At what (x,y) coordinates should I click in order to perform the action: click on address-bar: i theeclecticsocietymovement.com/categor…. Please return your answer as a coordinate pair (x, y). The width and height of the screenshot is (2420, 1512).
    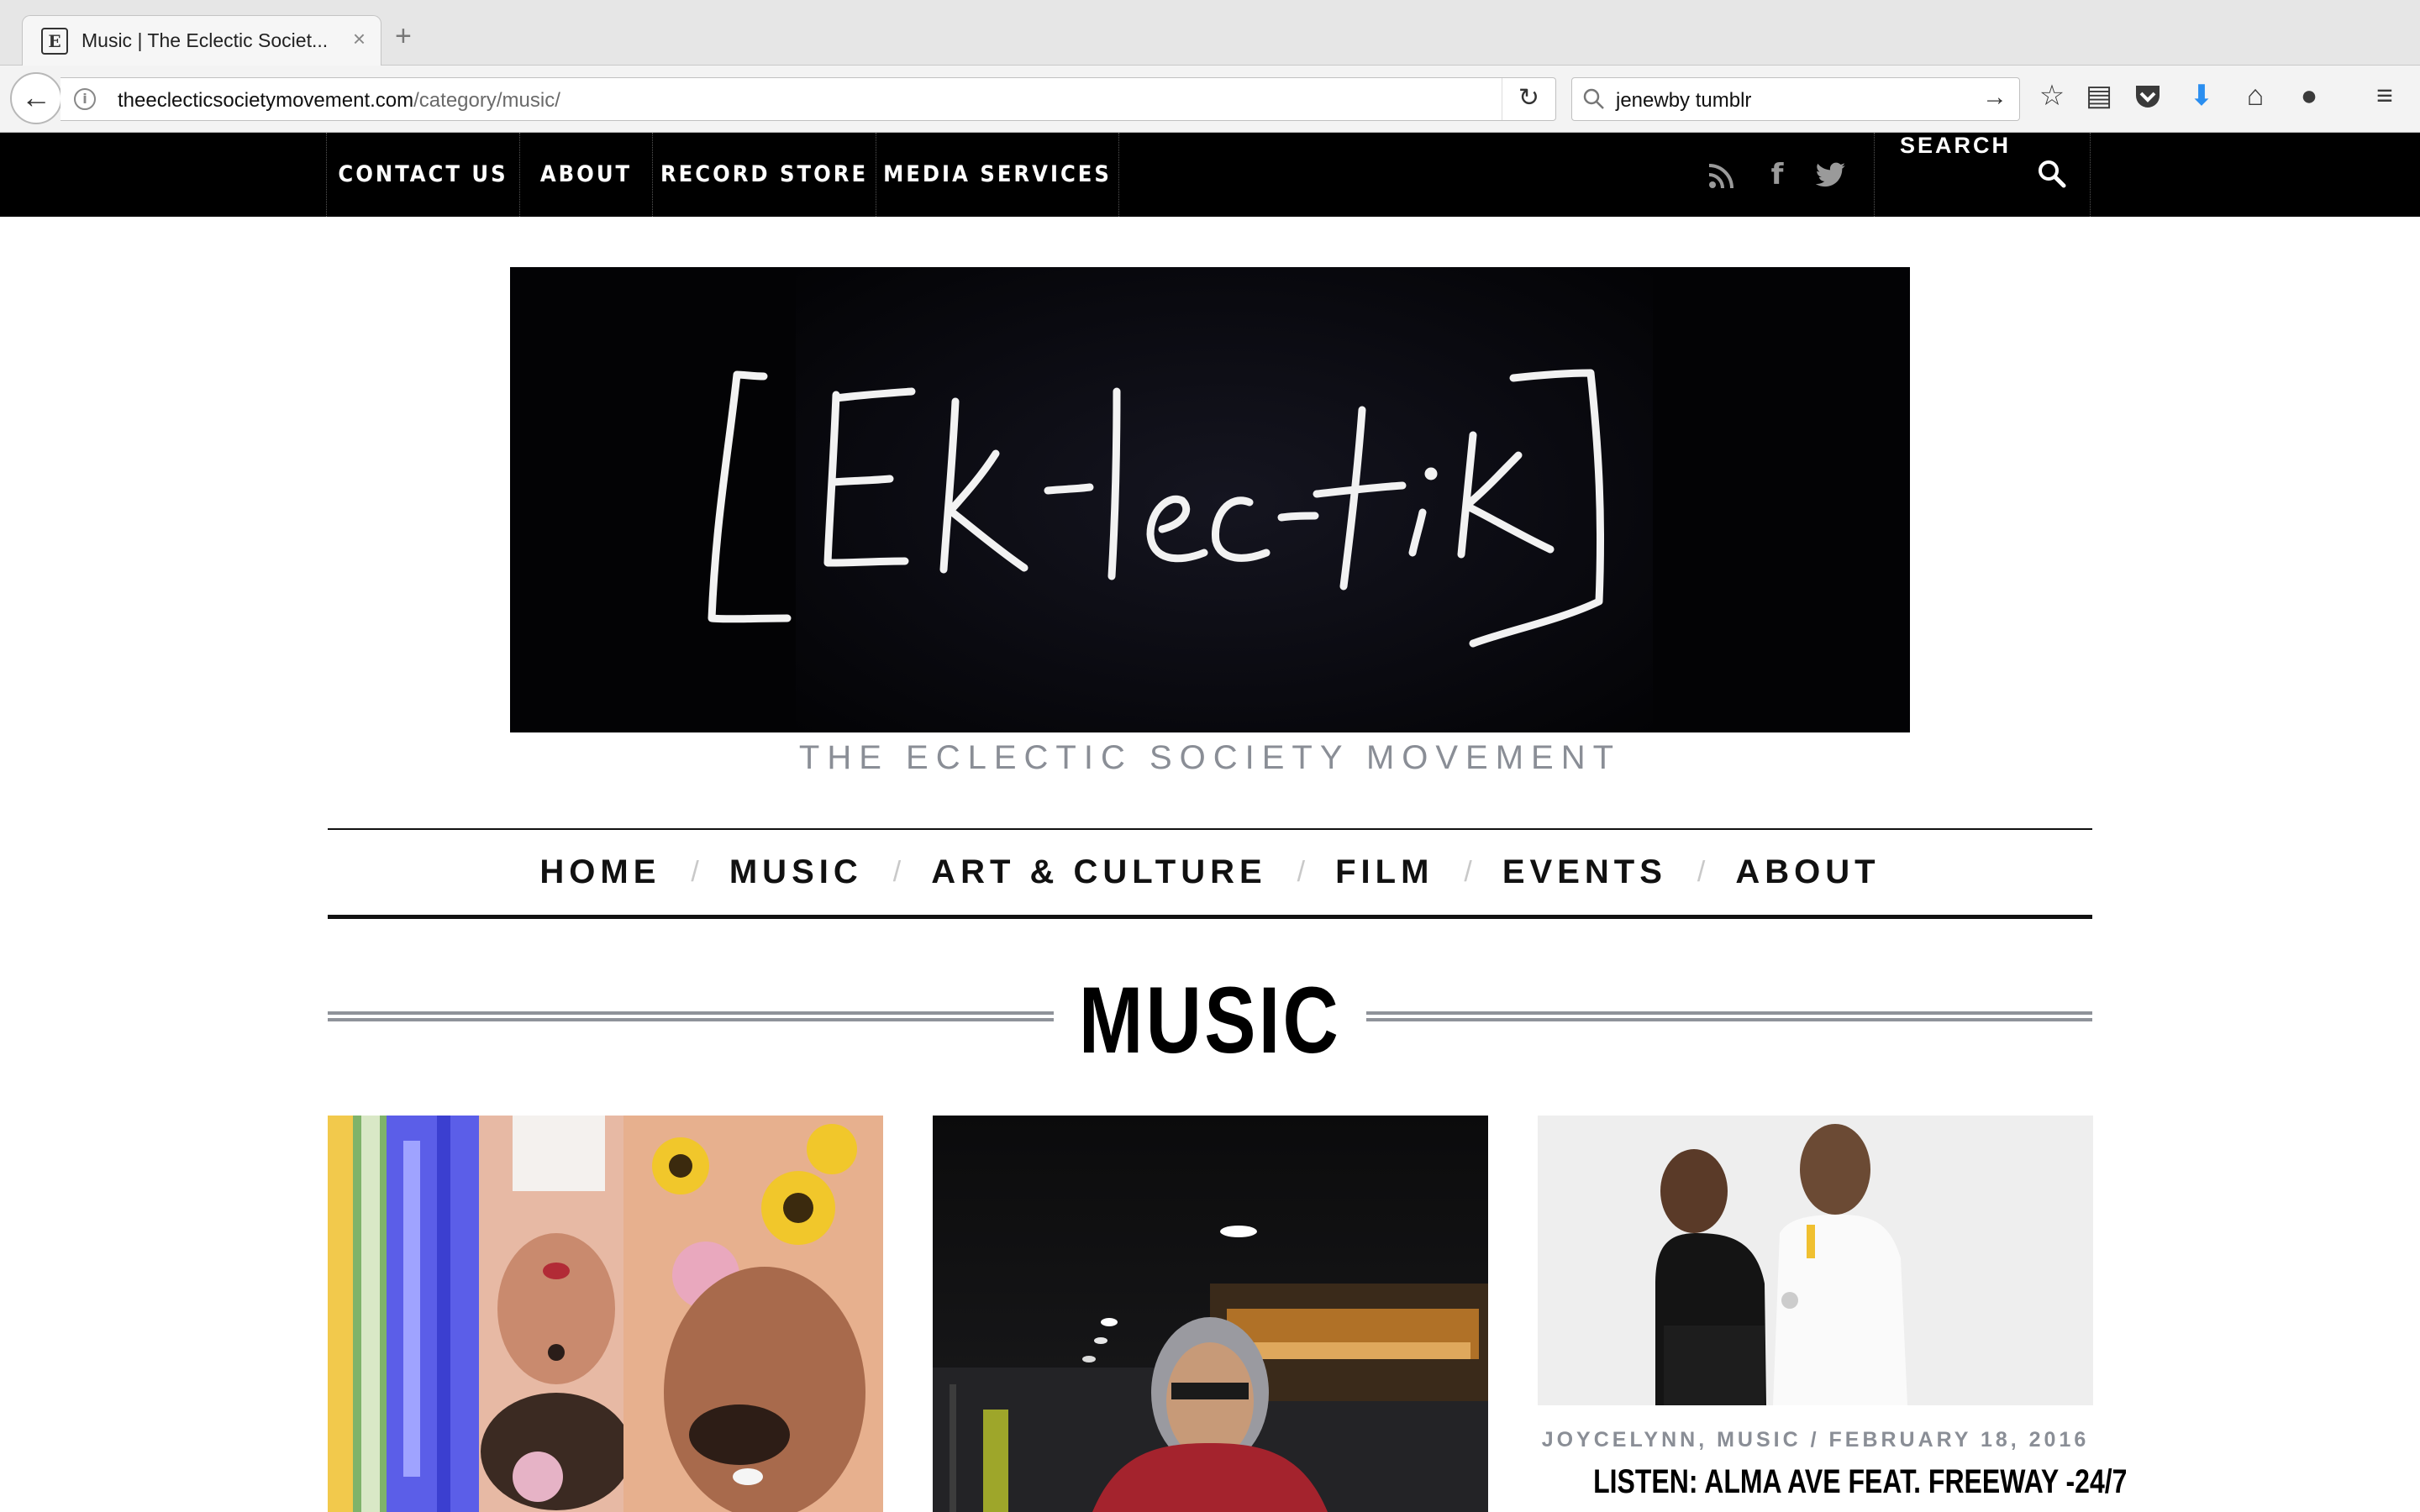
    Looking at the image, I should click on (808, 99).